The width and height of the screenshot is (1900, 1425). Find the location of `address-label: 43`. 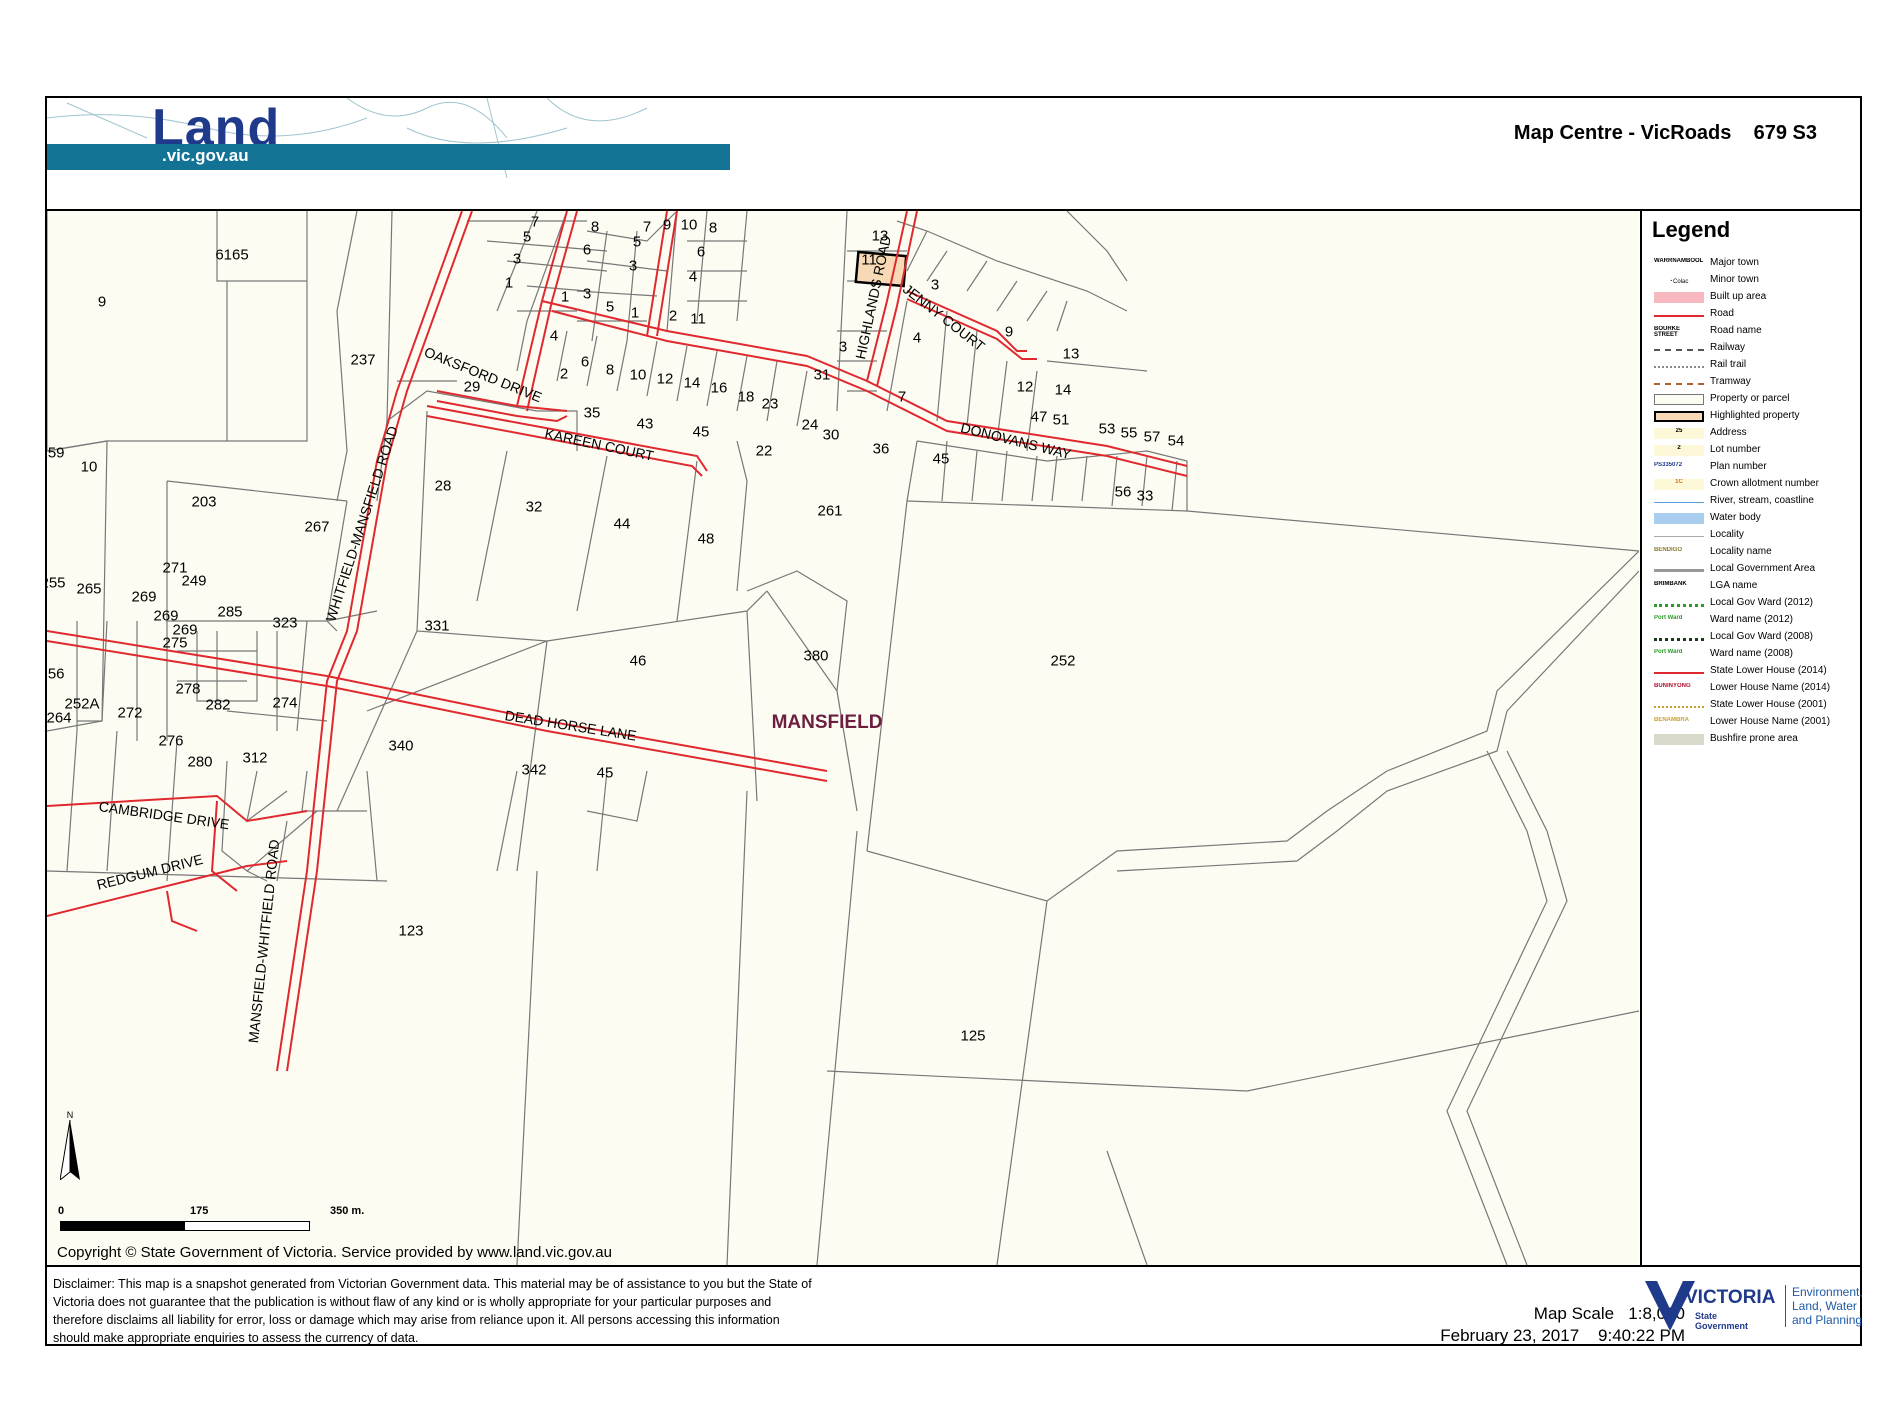

address-label: 43 is located at coordinates (645, 424).